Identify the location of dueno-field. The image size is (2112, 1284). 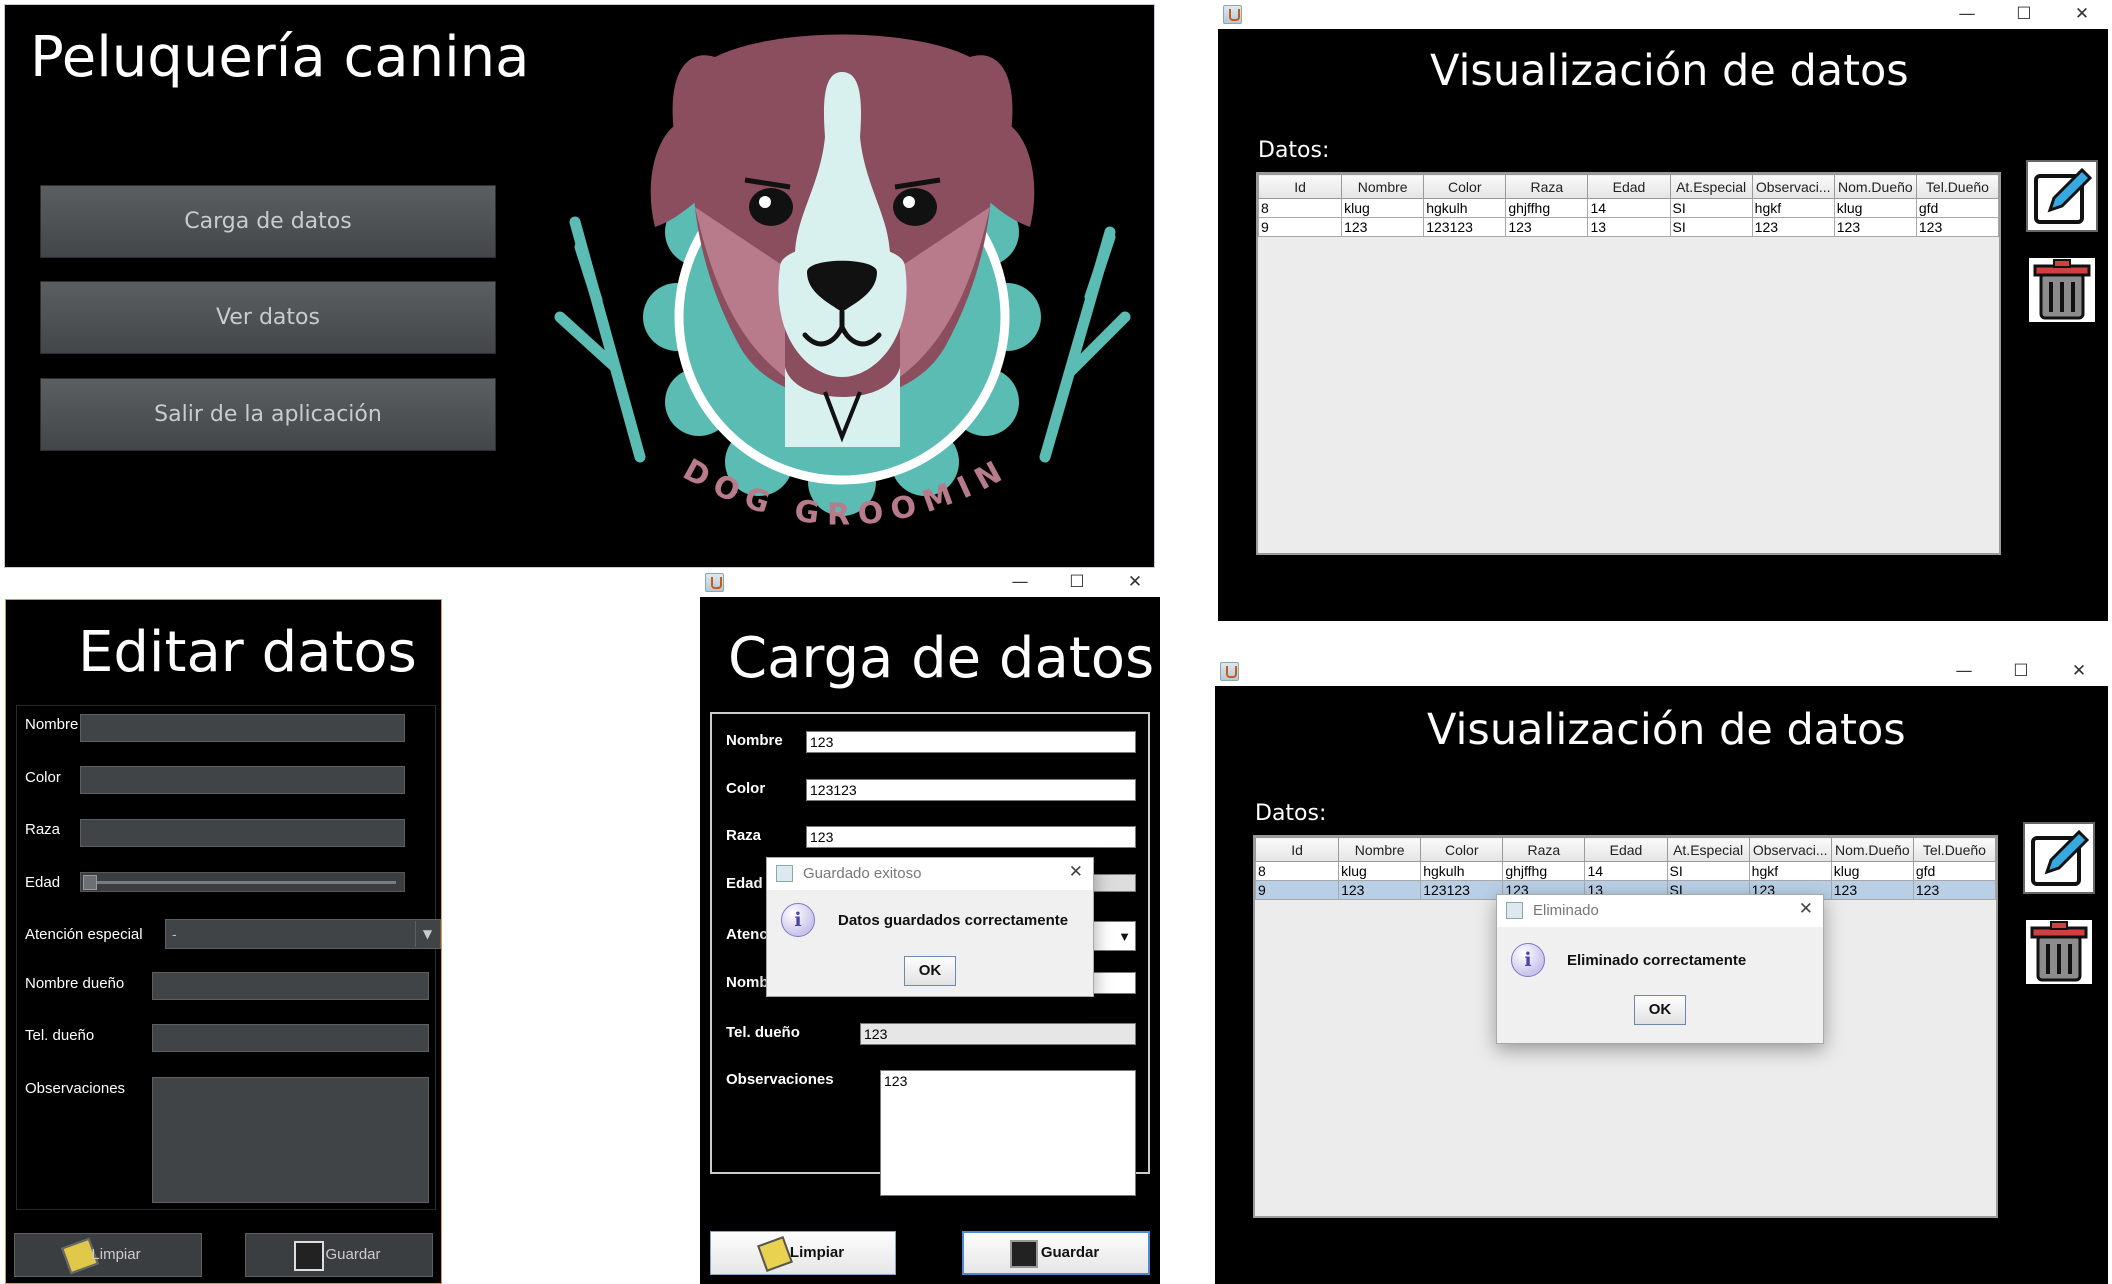
(290, 986).